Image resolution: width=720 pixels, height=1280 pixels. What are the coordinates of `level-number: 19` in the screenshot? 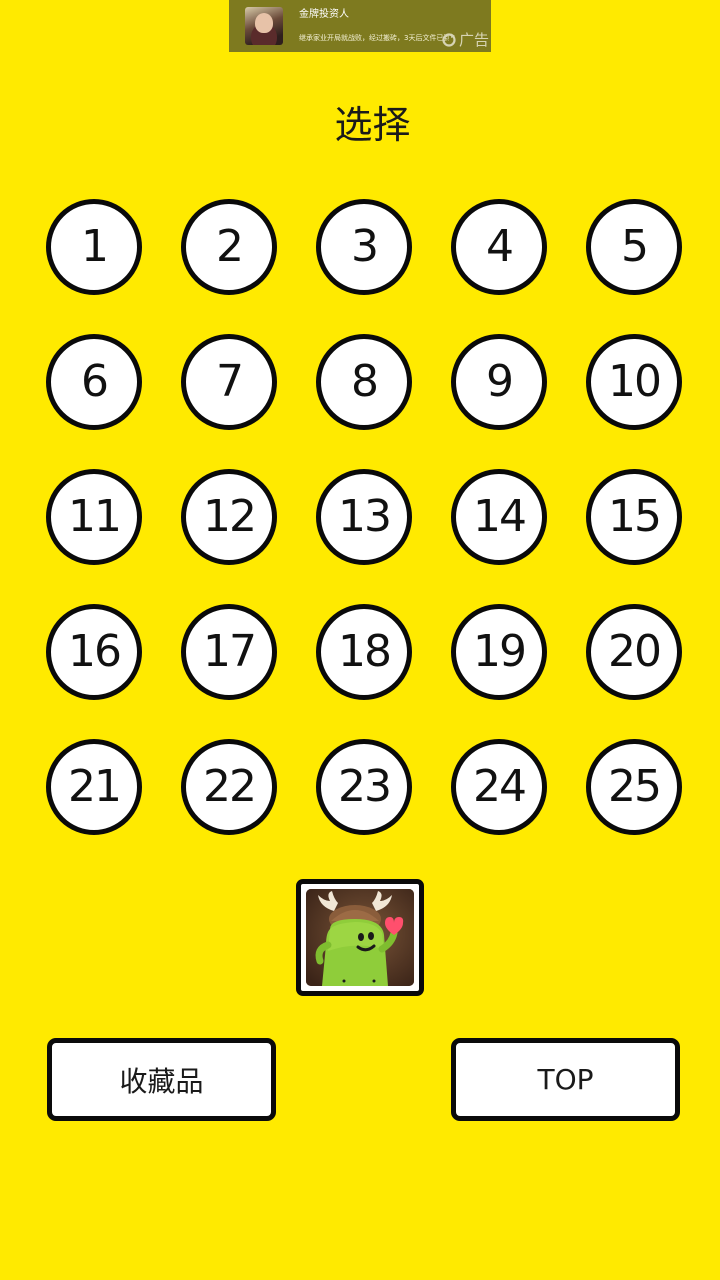 It's located at (500, 651).